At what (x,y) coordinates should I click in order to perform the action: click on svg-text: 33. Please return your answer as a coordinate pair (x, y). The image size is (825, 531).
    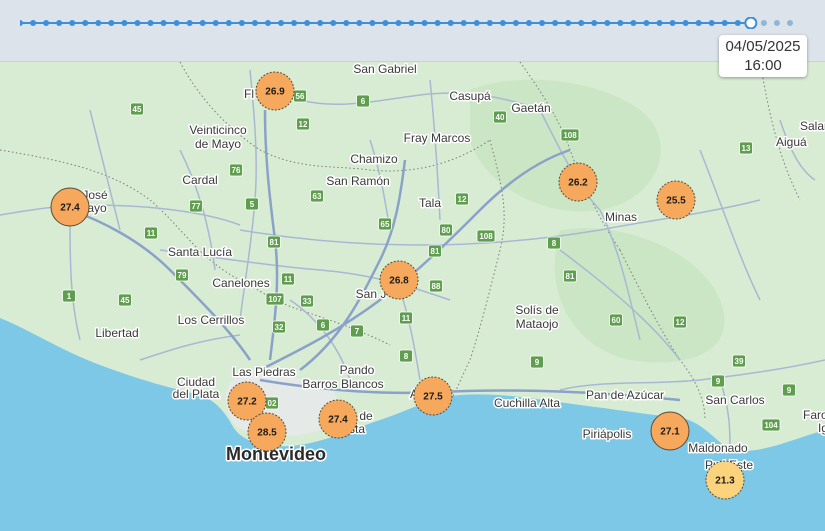
    Looking at the image, I should click on (307, 301).